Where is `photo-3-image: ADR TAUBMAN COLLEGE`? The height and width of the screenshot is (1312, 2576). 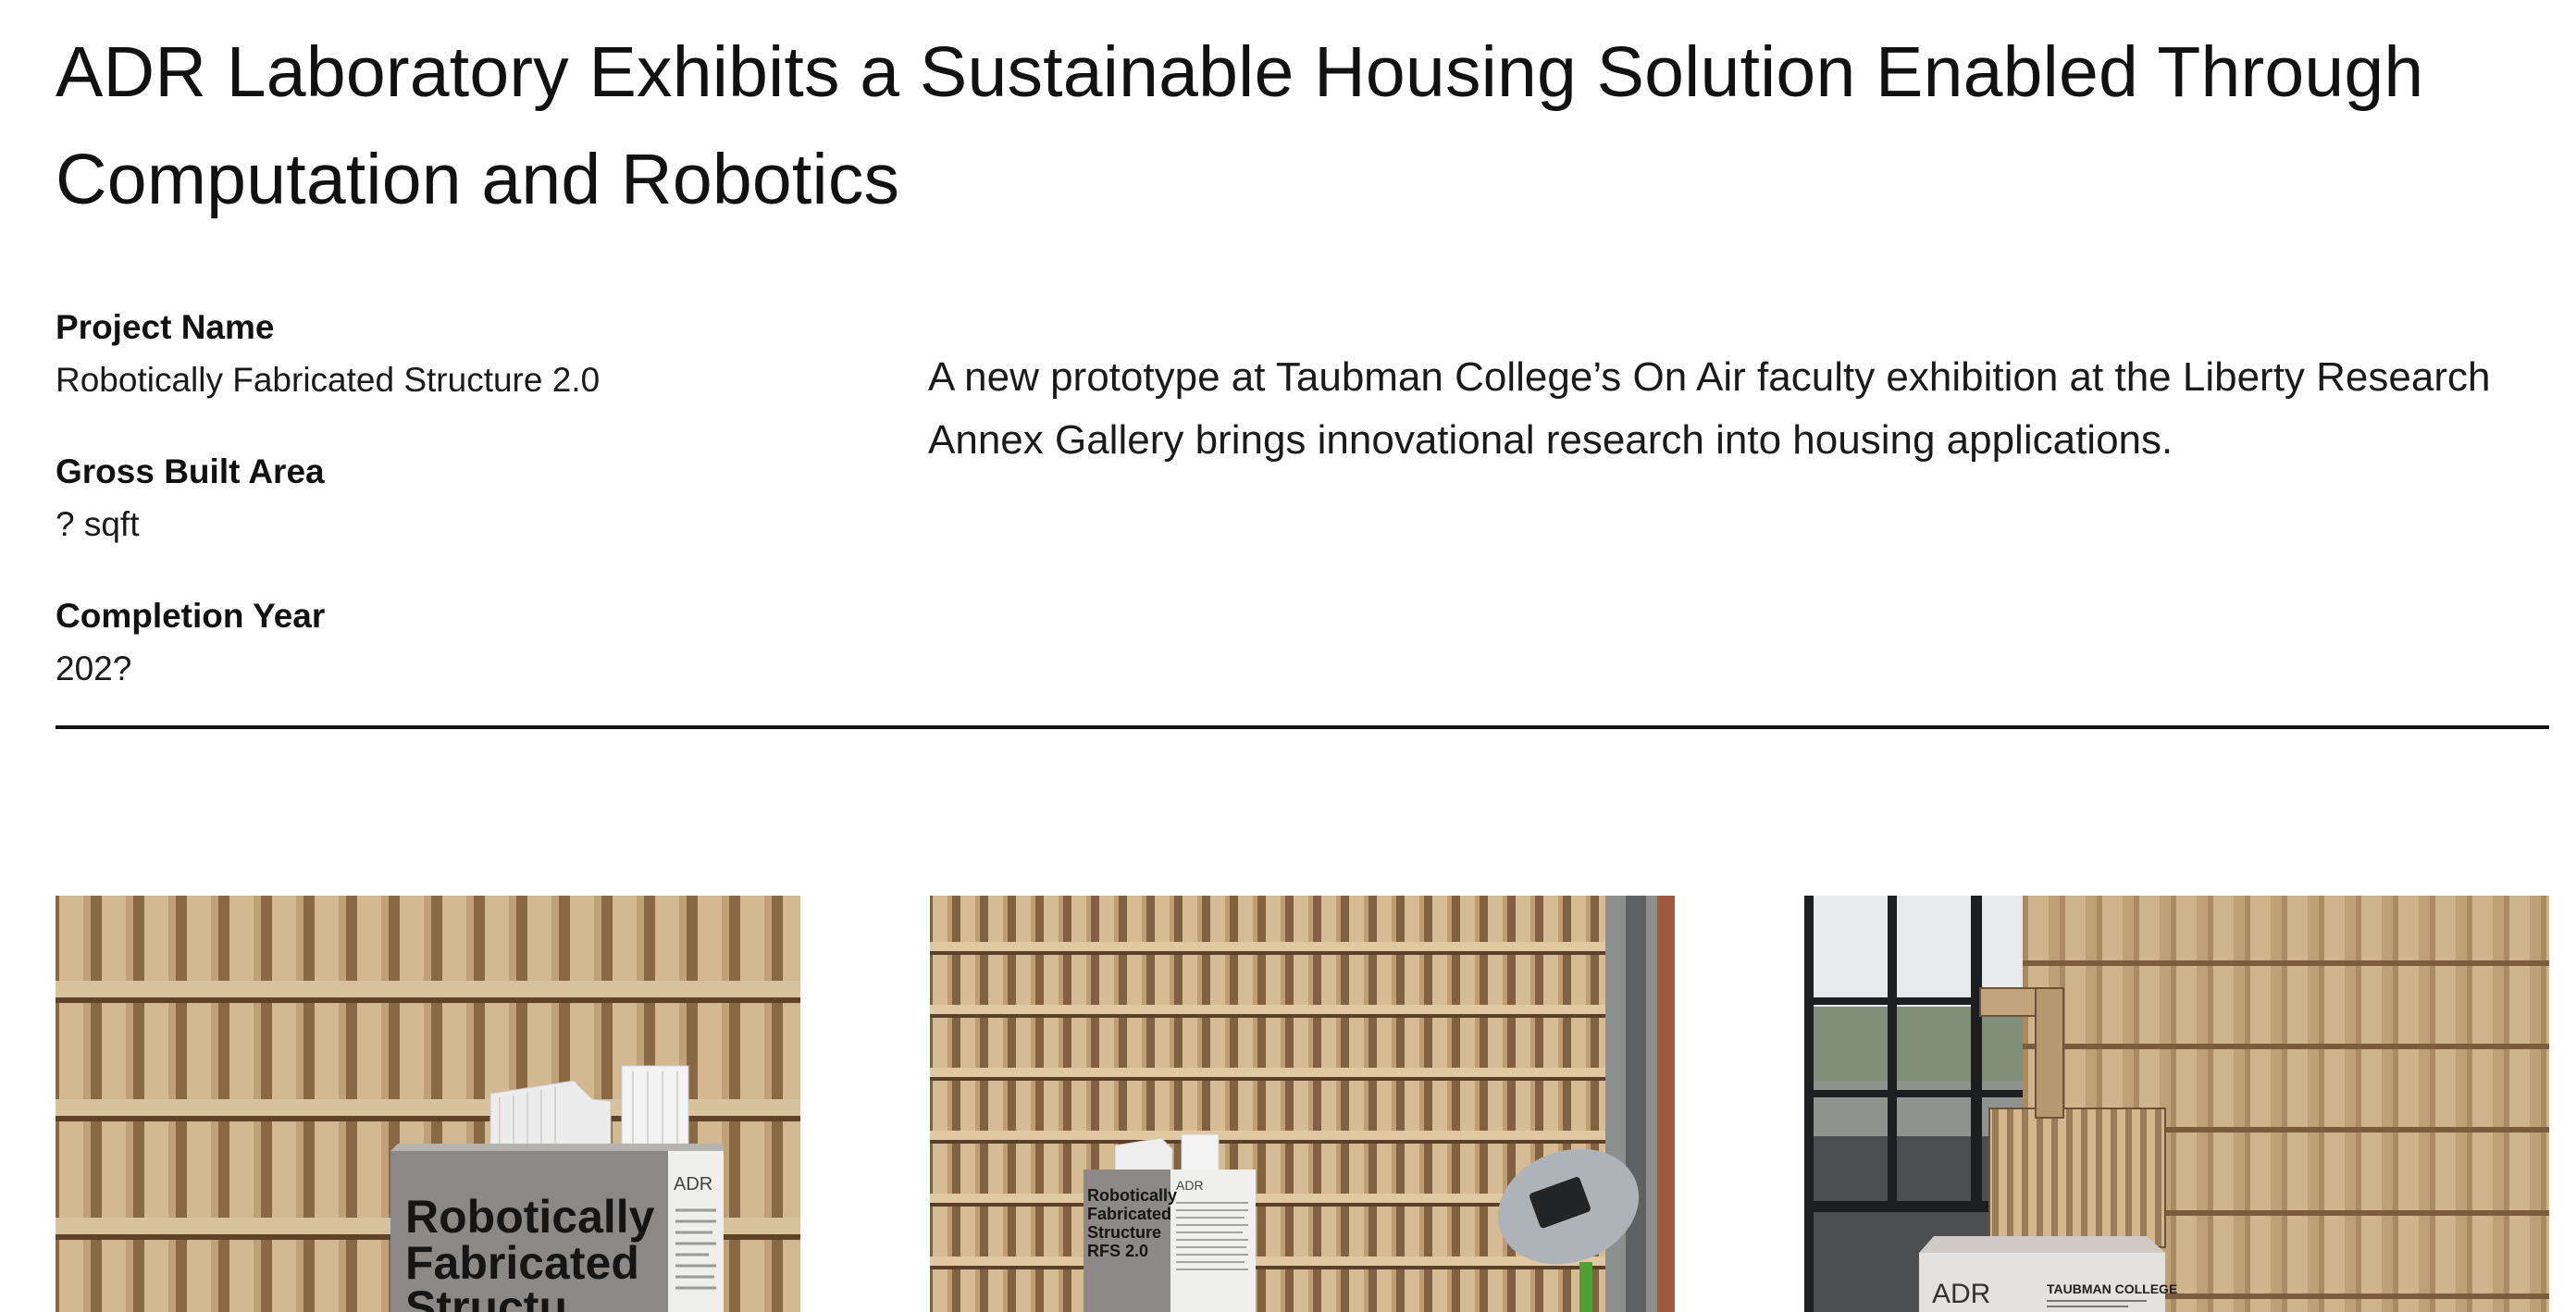
photo-3-image: ADR TAUBMAN COLLEGE is located at coordinates (2176, 1104).